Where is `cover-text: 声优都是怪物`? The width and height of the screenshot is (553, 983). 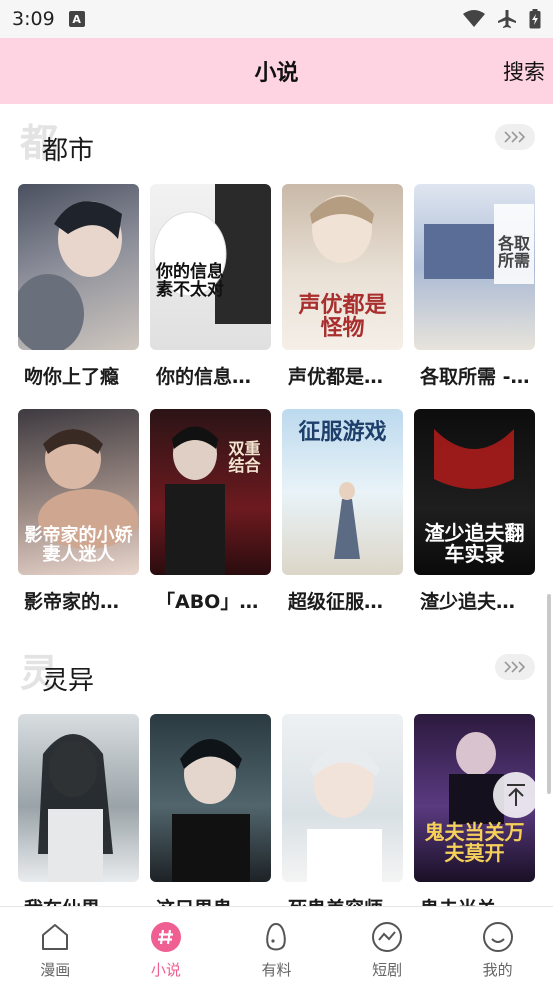
cover-text: 声优都是怪物 is located at coordinates (342, 316).